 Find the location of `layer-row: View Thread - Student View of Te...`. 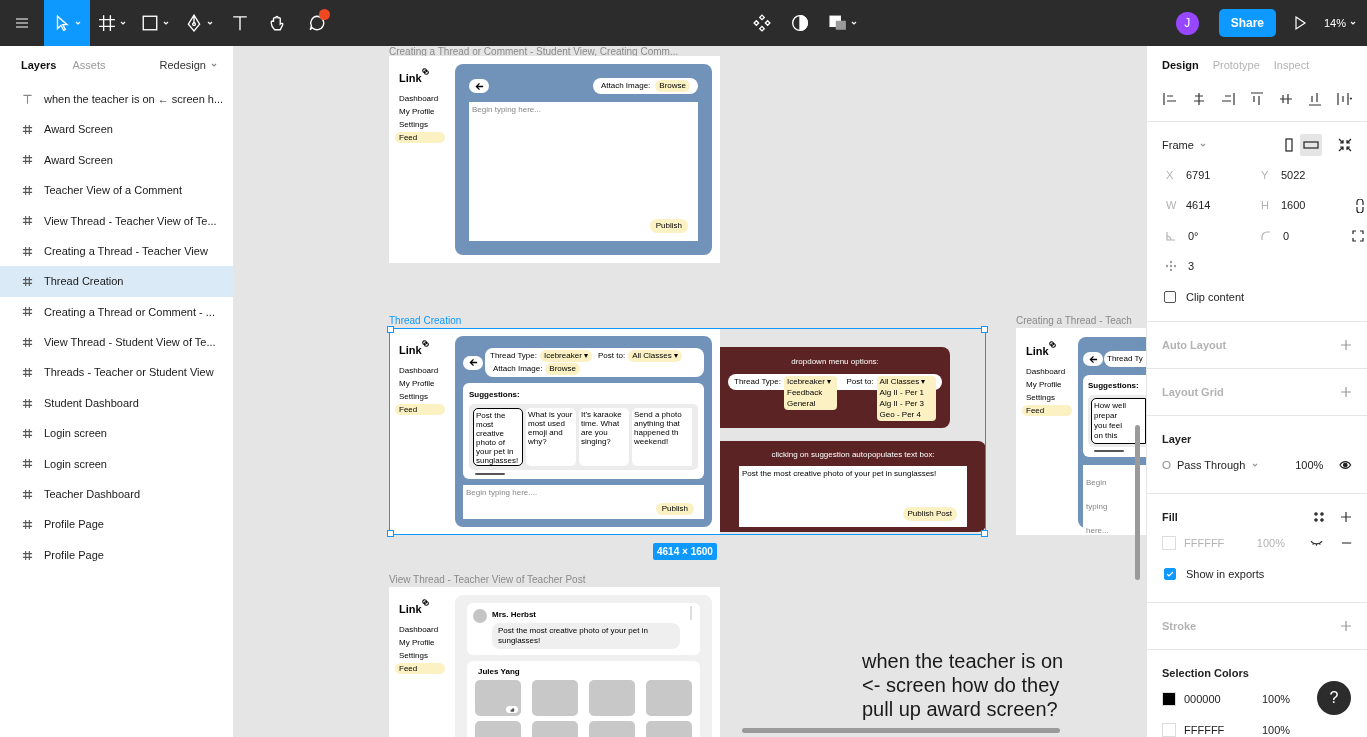

layer-row: View Thread - Student View of Te... is located at coordinates (116, 342).